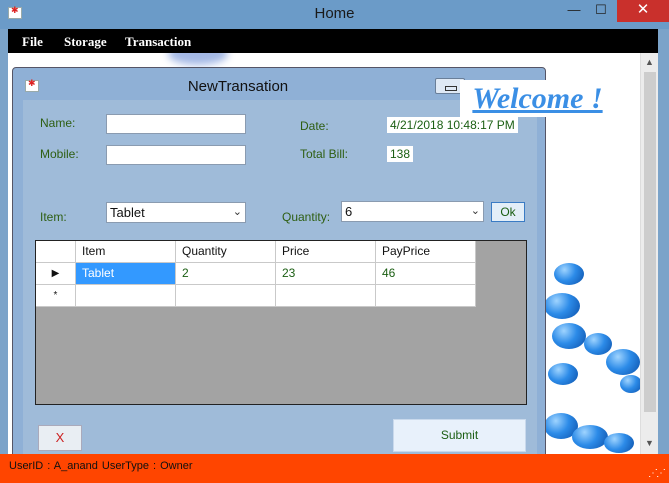 This screenshot has height=483, width=669. Describe the element at coordinates (85, 42) in the screenshot. I see `menu-storage: Storage` at that location.